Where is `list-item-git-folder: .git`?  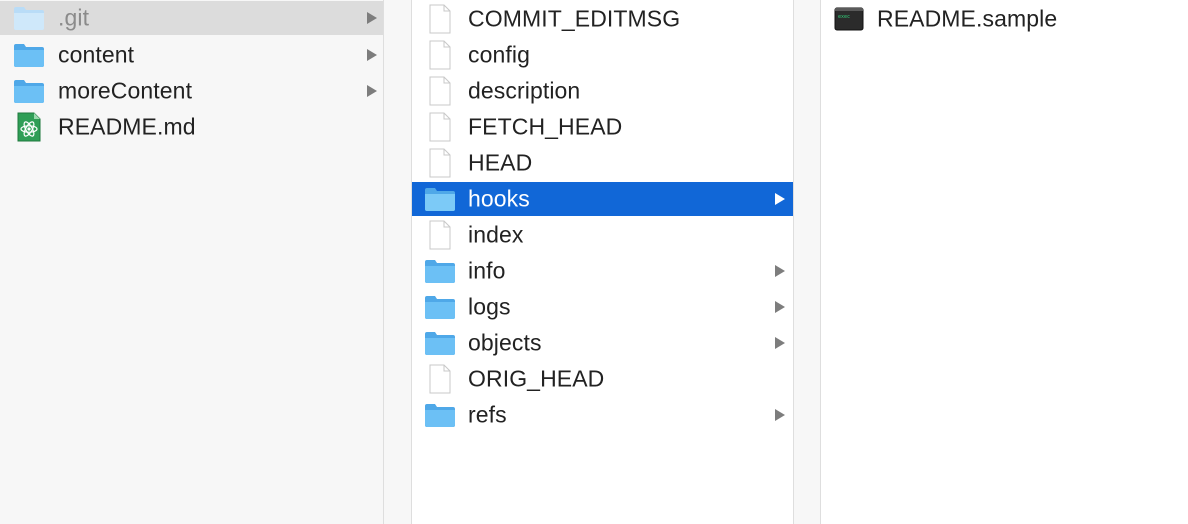
list-item-git-folder: .git is located at coordinates (191, 18).